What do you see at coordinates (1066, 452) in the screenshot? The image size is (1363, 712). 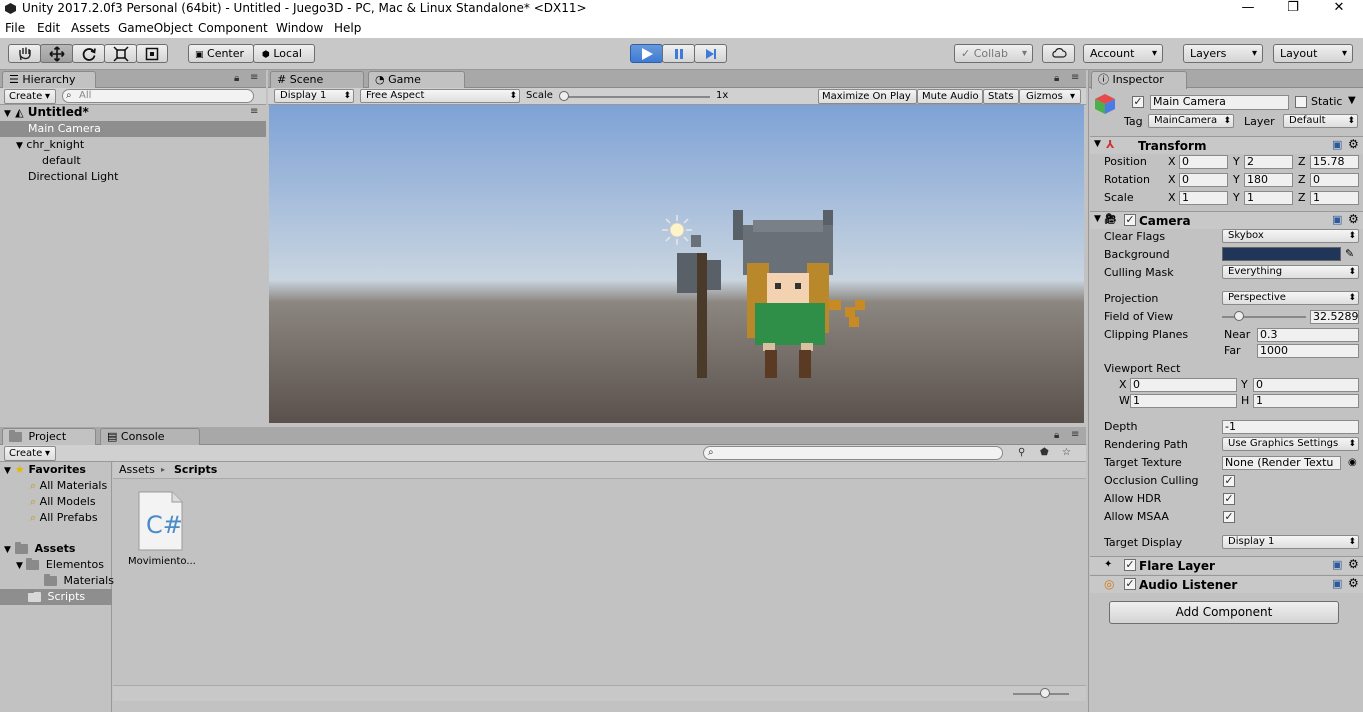 I see `favorite-star-icon: ☆` at bounding box center [1066, 452].